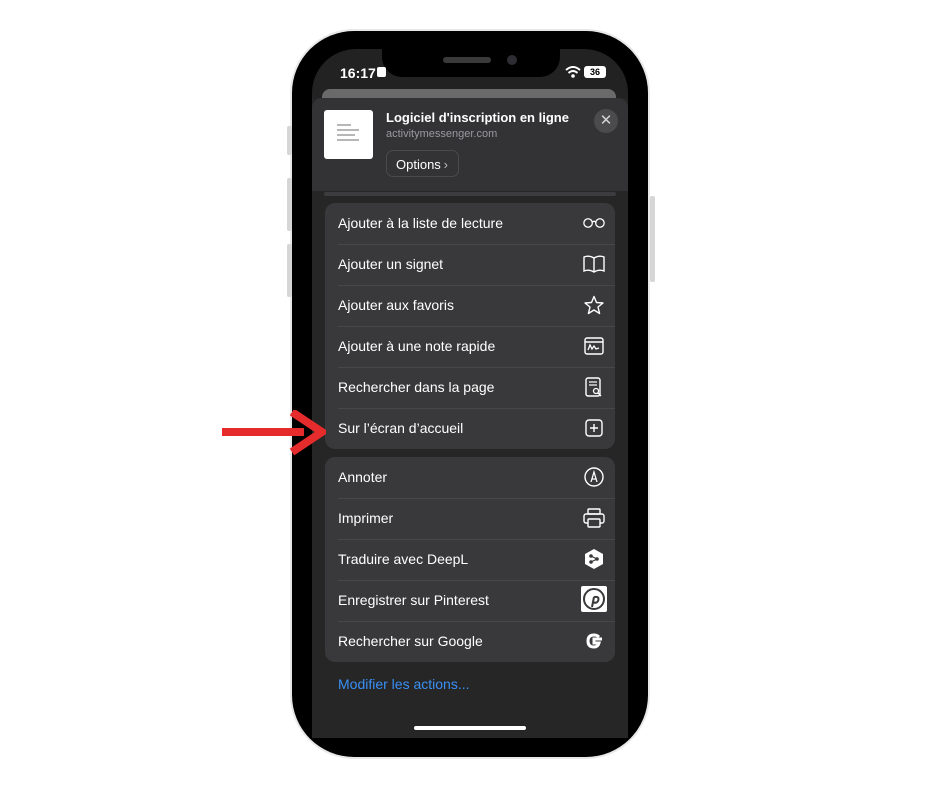 This screenshot has height=788, width=940. What do you see at coordinates (594, 428) in the screenshot?
I see `add-square-icon` at bounding box center [594, 428].